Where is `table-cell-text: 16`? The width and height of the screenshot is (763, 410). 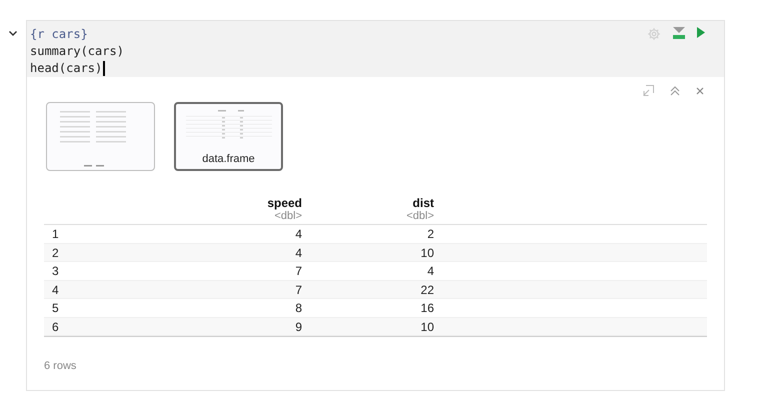 table-cell-text: 16 is located at coordinates (427, 308).